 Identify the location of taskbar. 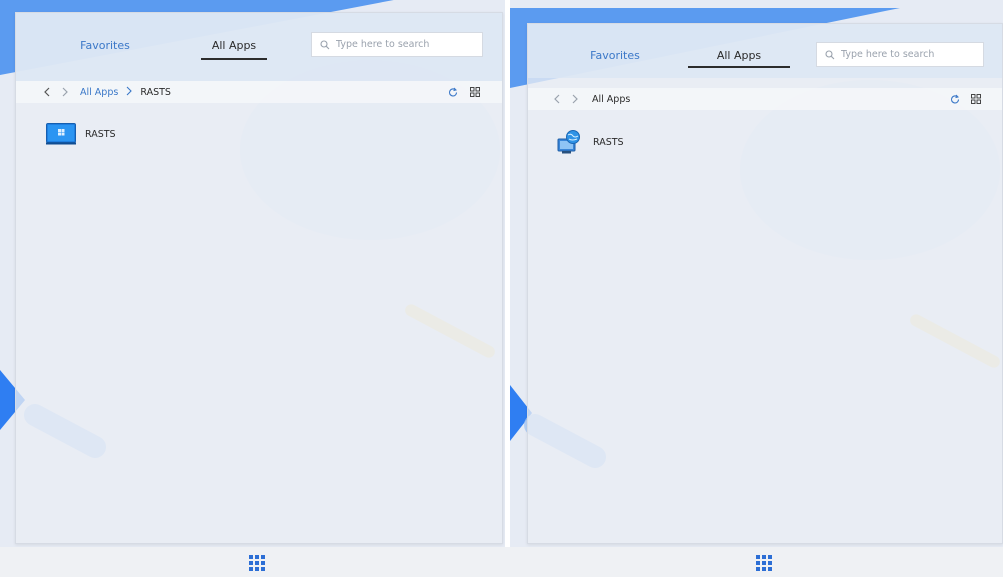
(501, 562).